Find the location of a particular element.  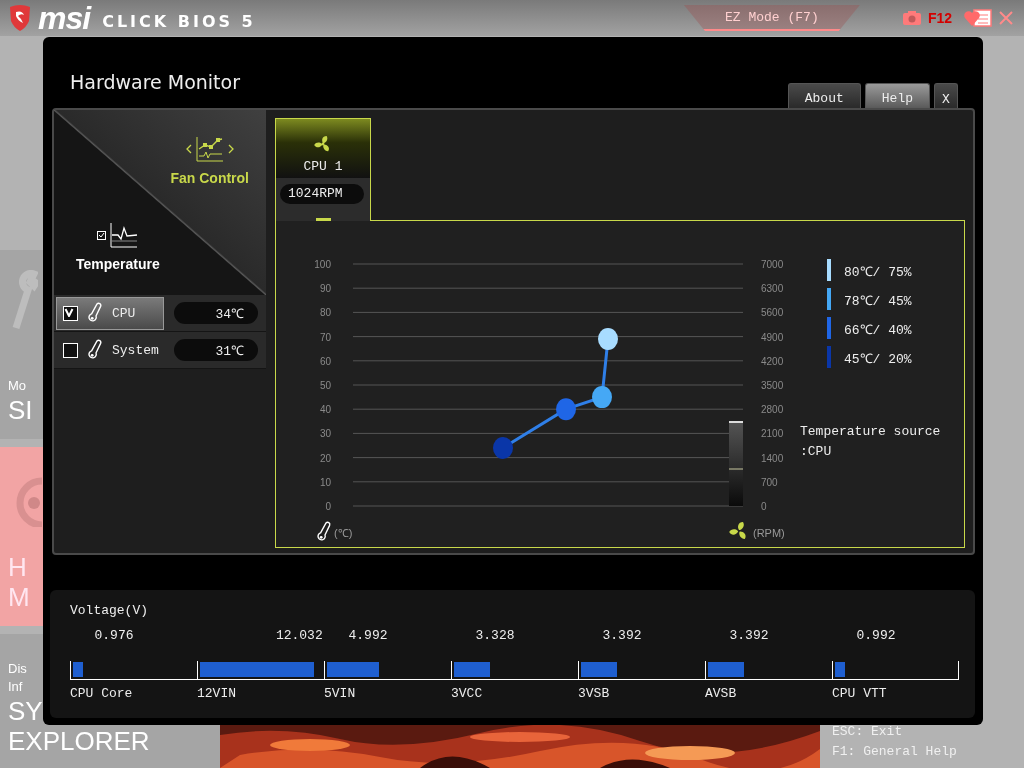

axis-tick-label: 4200 is located at coordinates (772, 361).